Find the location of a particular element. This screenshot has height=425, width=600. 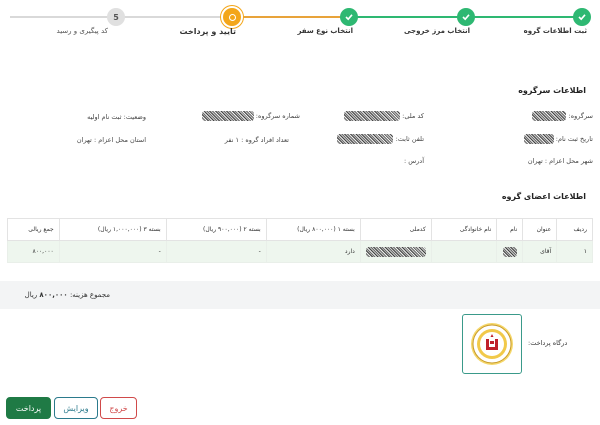

bank-gateway-option is located at coordinates (492, 344).